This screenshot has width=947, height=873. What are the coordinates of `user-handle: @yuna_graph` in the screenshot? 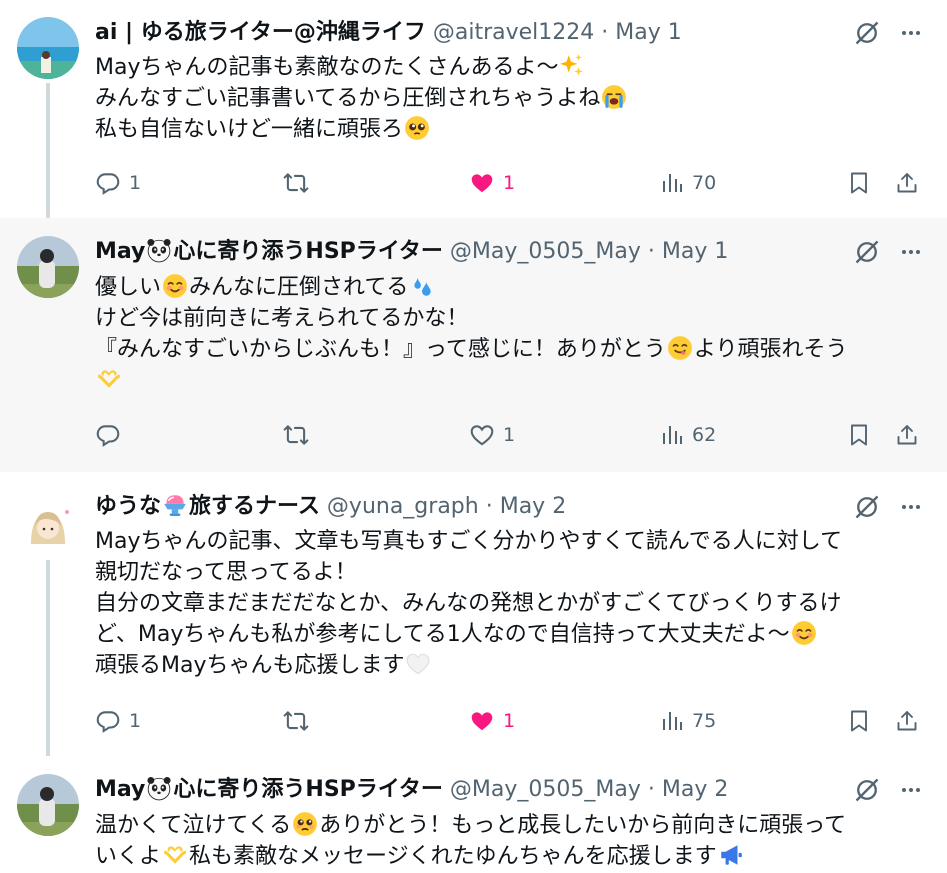 It's located at (403, 506).